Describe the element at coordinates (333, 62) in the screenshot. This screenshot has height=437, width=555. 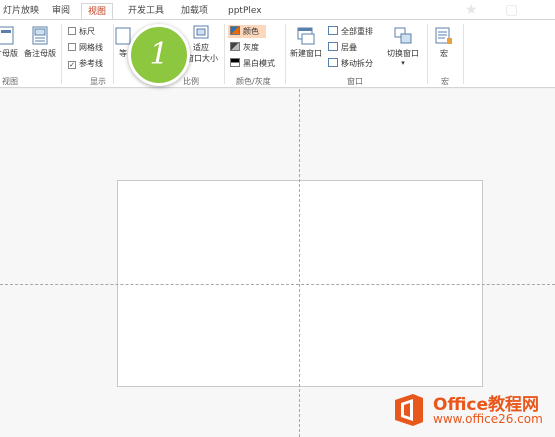
I see `move-split-icon` at that location.